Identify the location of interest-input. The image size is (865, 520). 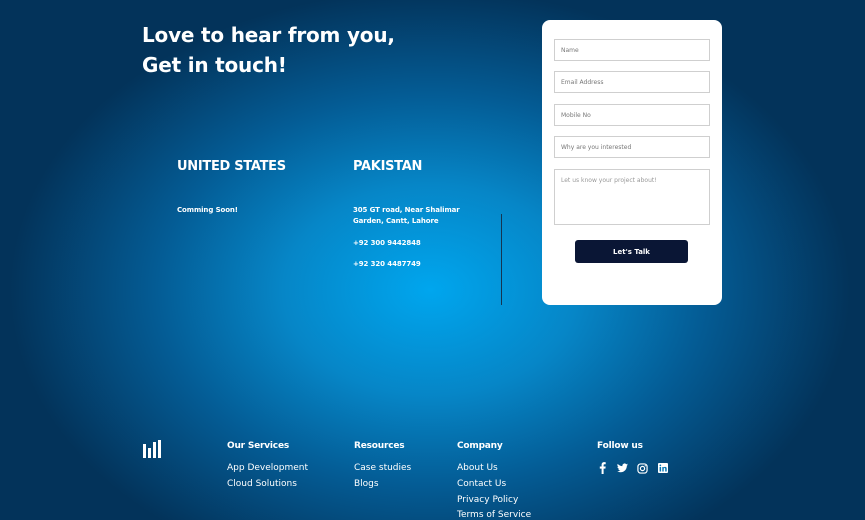
(632, 147).